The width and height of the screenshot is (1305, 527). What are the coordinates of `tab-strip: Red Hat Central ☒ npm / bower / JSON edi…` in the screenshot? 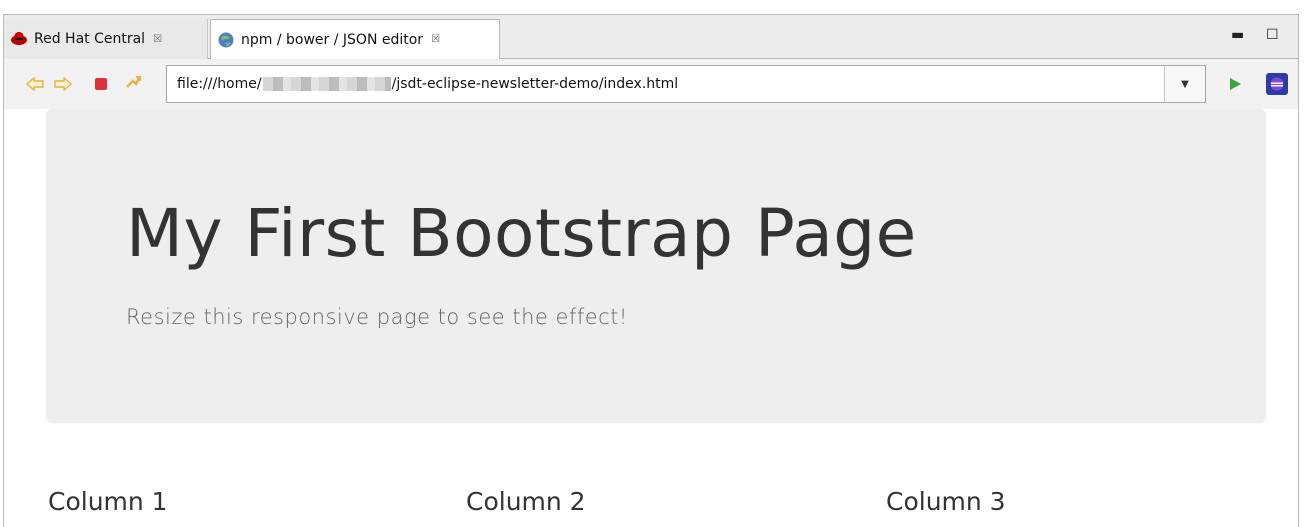 It's located at (651, 37).